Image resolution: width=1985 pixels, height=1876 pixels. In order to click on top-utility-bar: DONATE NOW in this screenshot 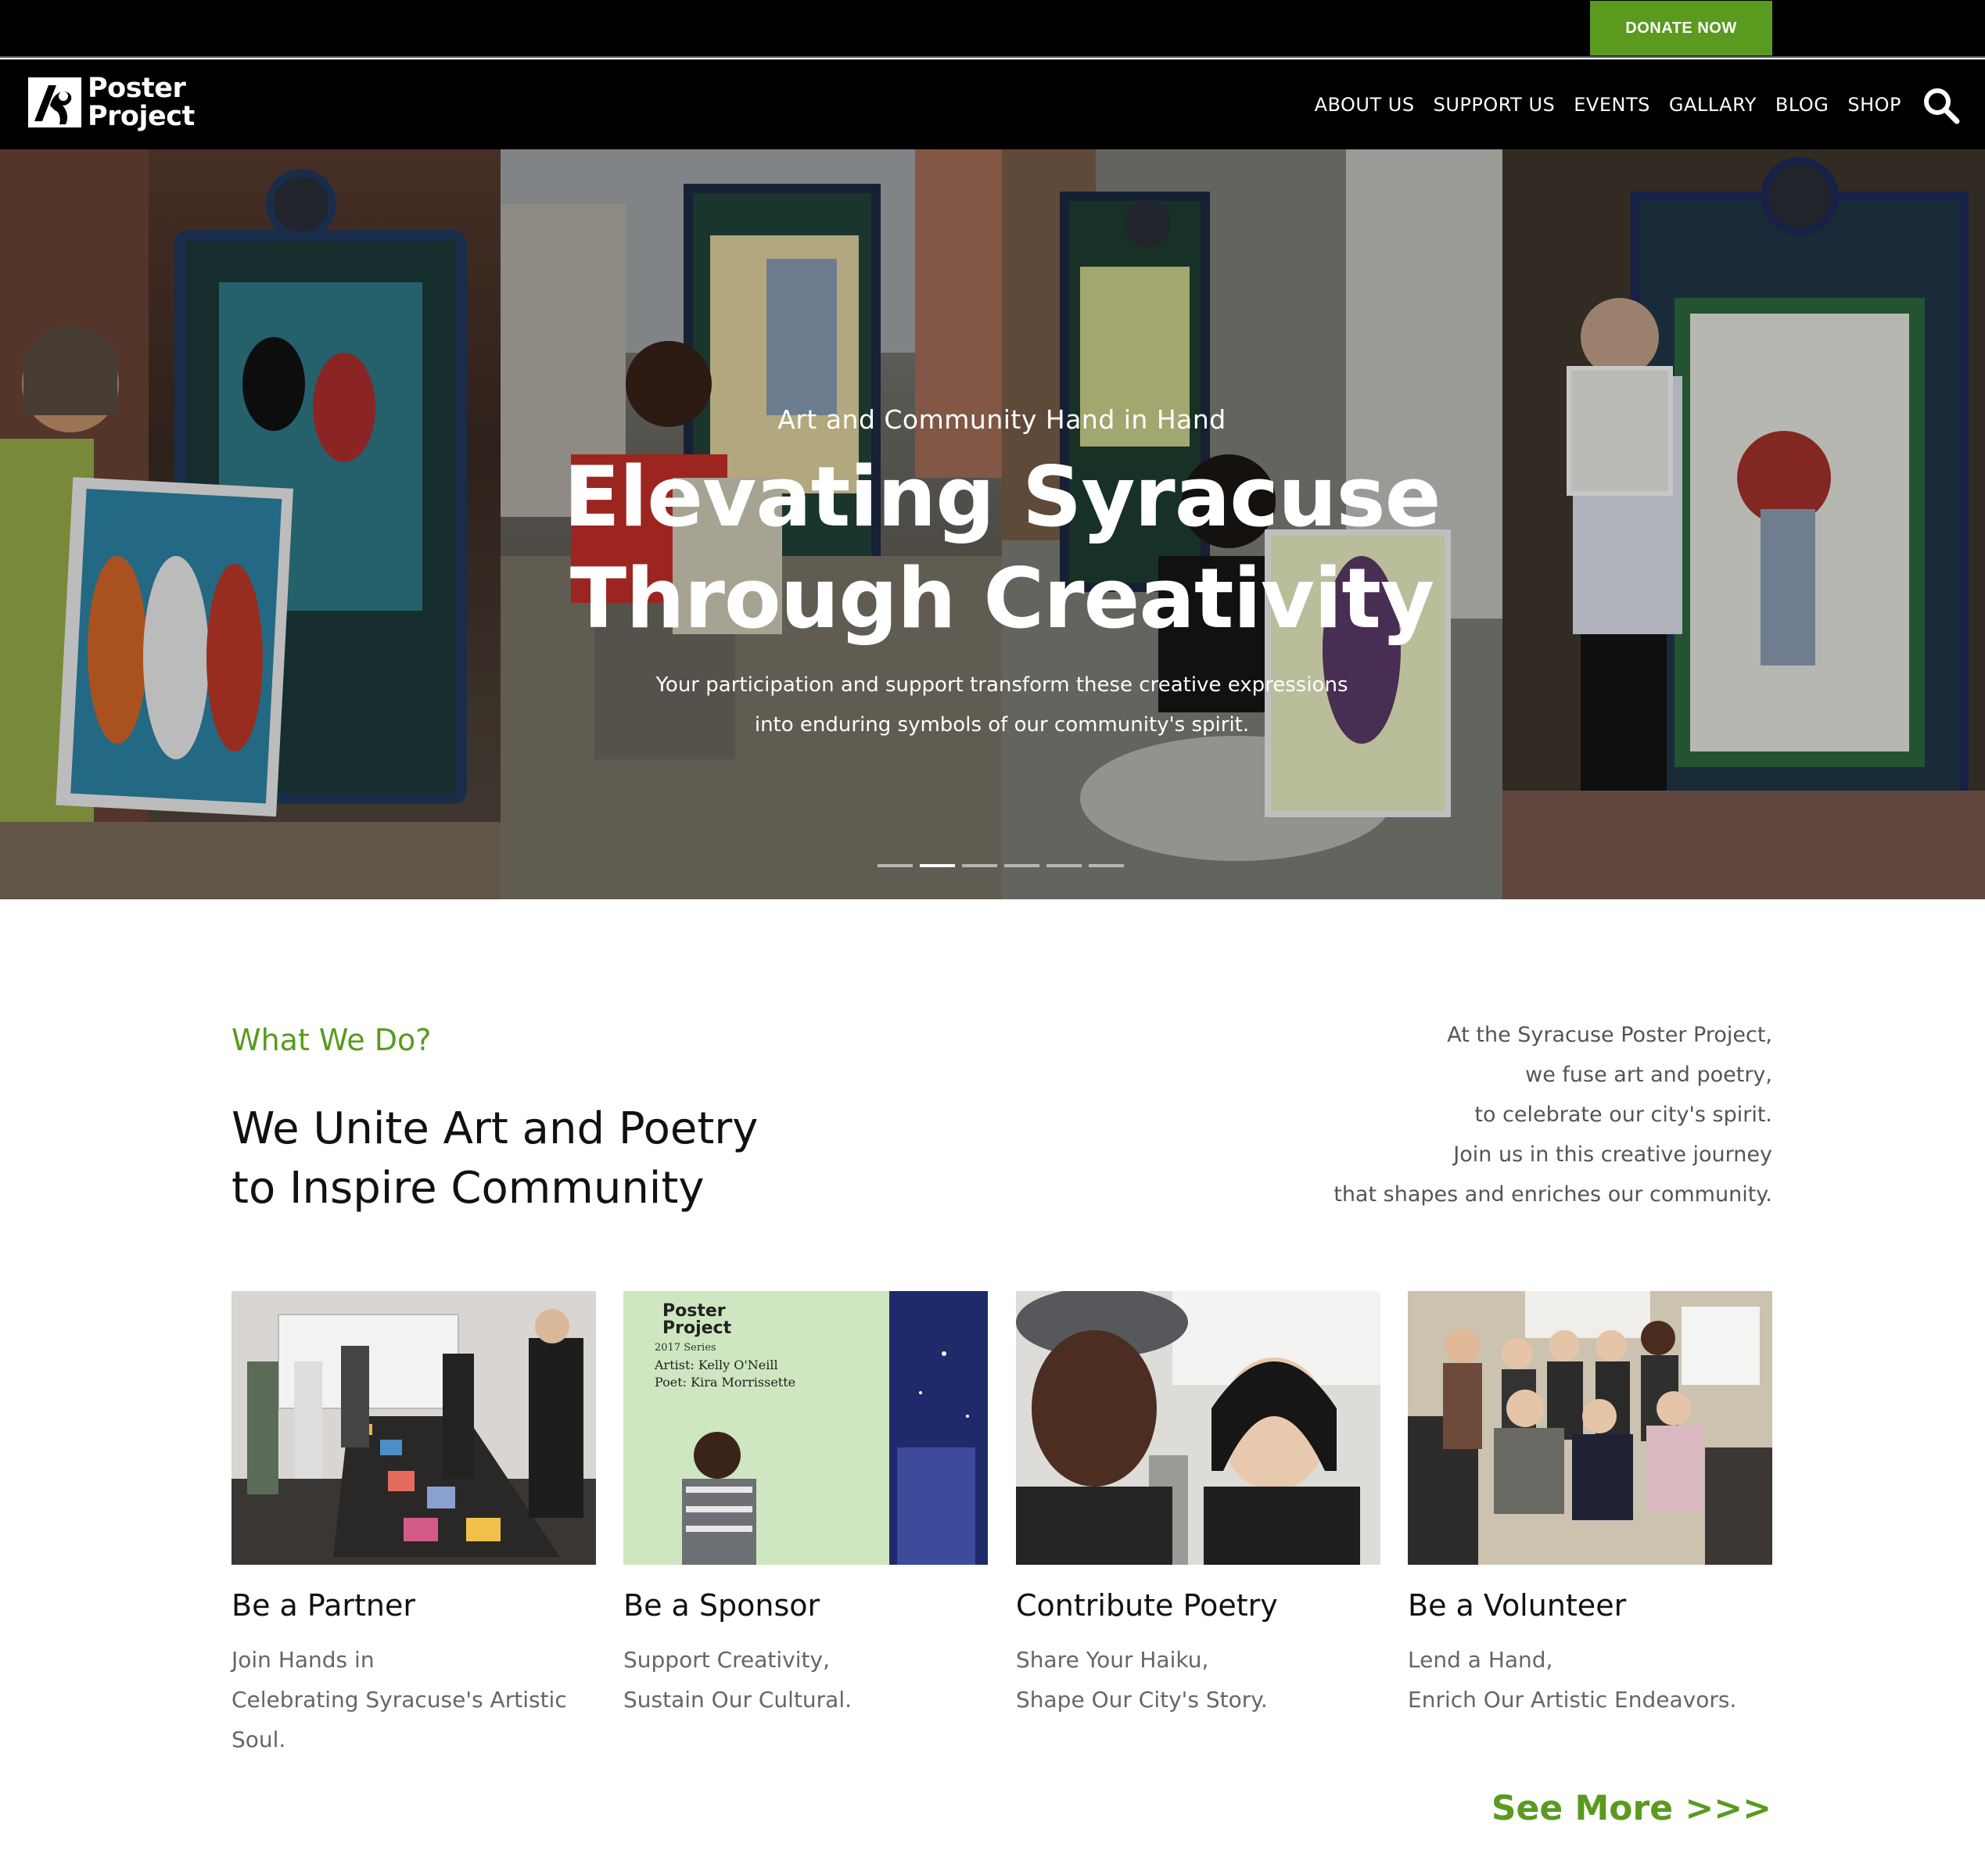, I will do `click(992, 29)`.